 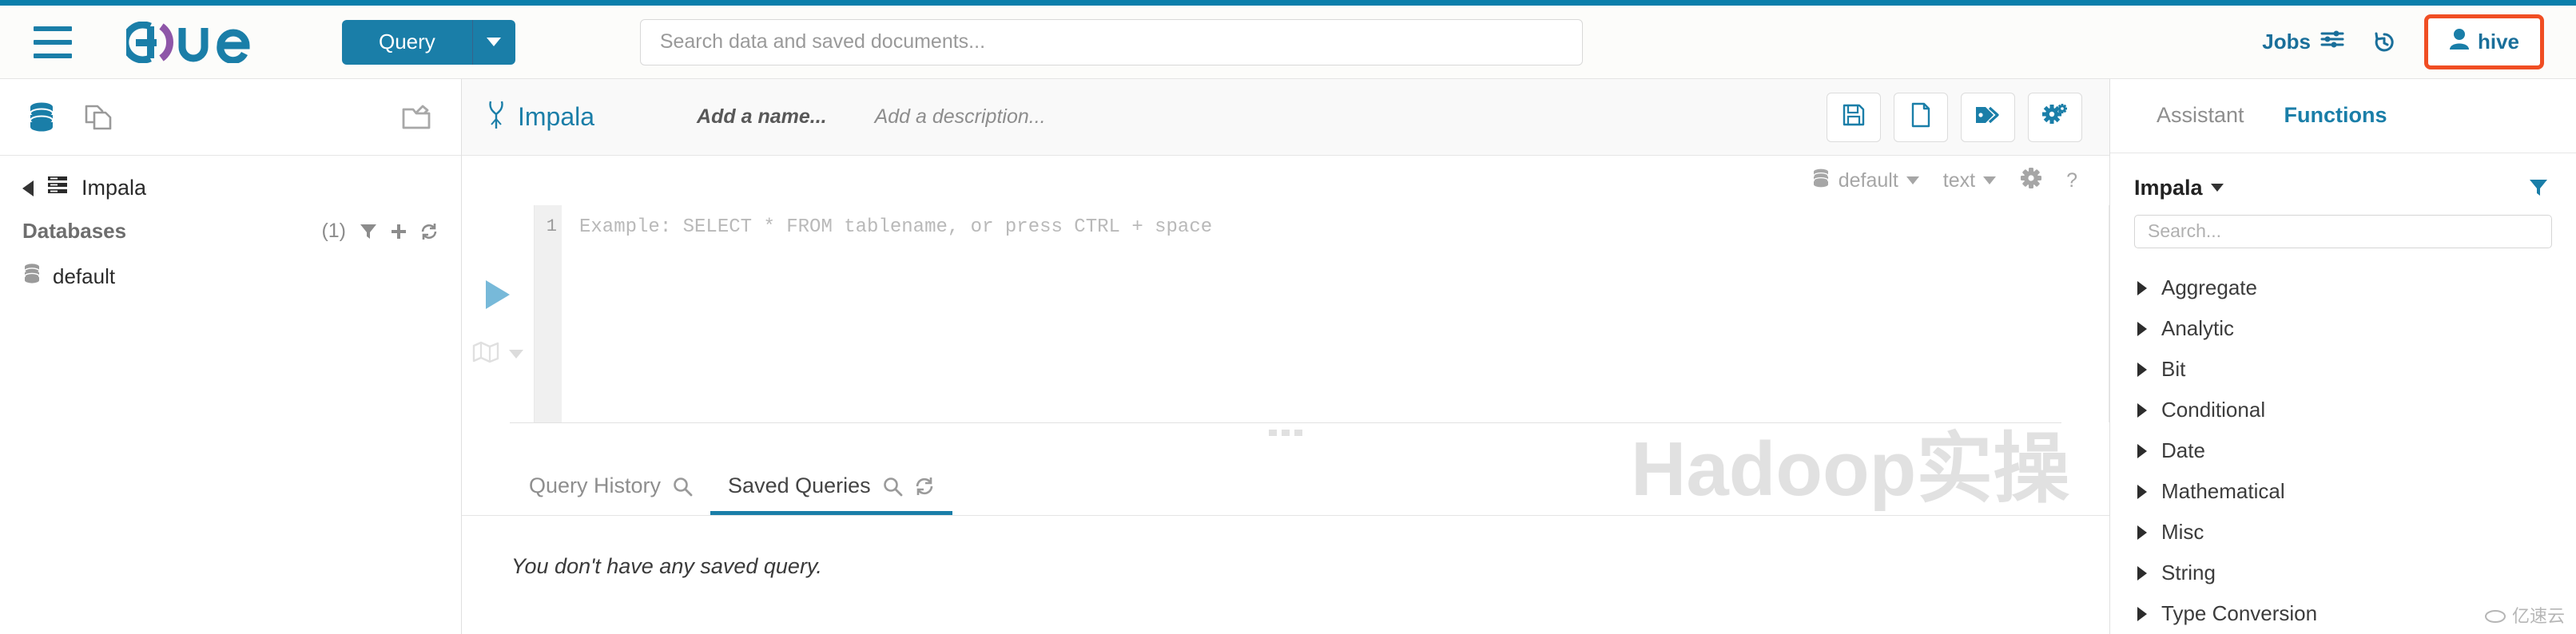 What do you see at coordinates (1285, 180) in the screenshot?
I see `editor-meta-row: default text ?` at bounding box center [1285, 180].